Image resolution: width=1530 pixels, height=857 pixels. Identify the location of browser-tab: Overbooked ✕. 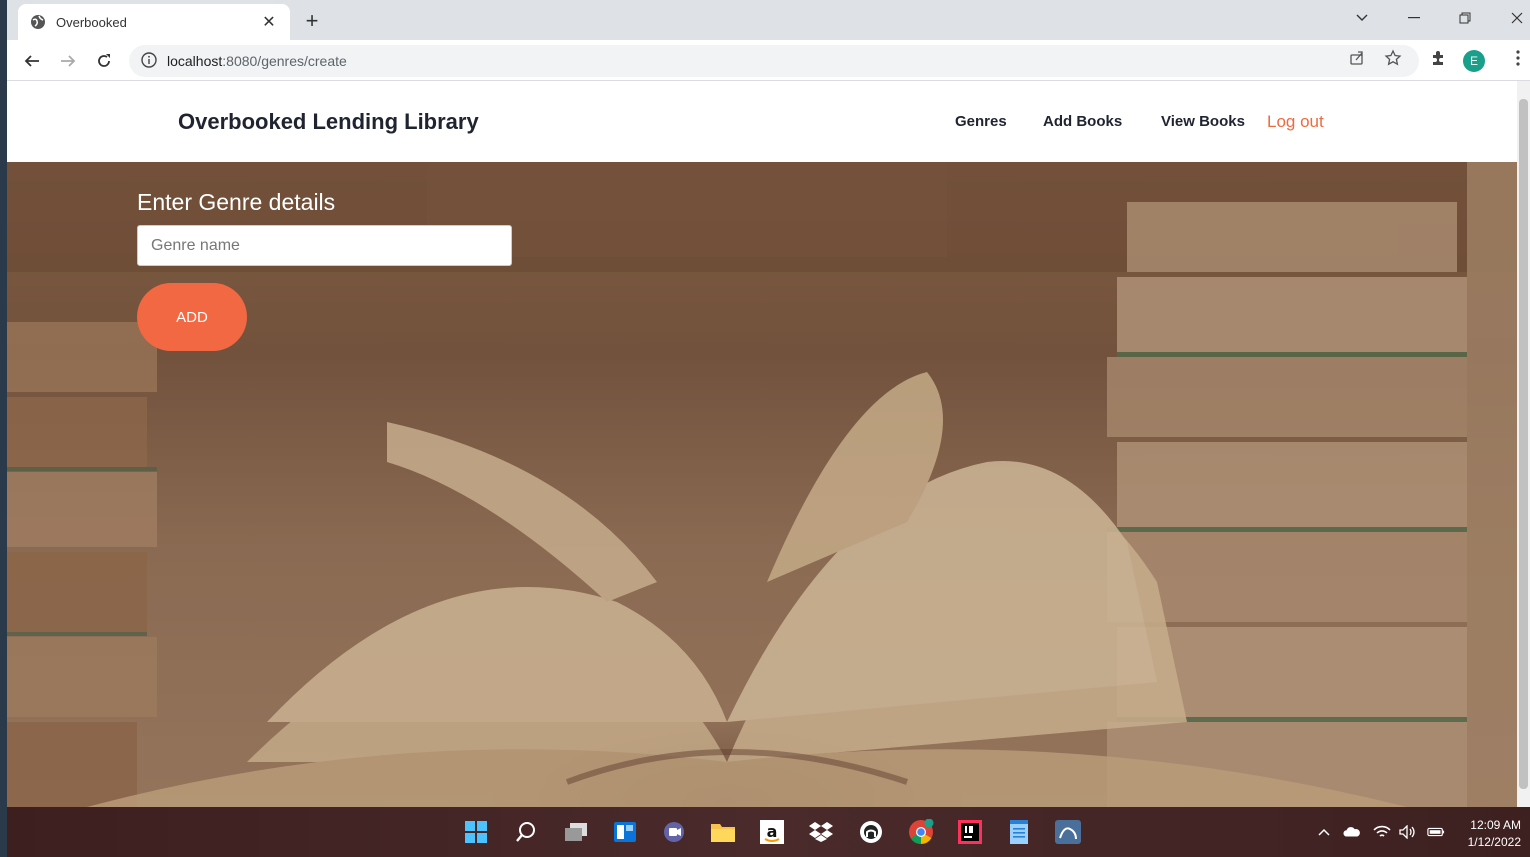
(154, 22).